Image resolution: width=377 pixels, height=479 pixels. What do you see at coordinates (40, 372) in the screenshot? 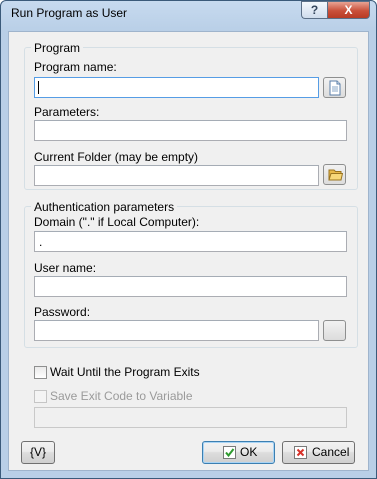
I see `wait-until-exit-checkbox` at bounding box center [40, 372].